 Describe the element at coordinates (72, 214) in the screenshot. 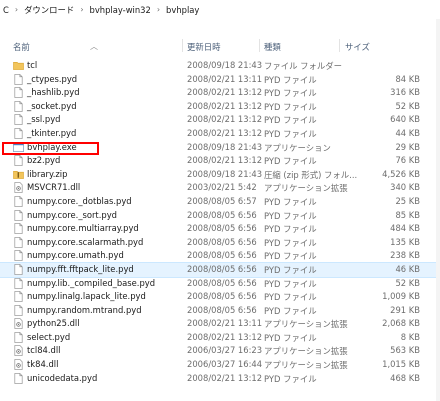

I see `file-name: numpy.core._sort.pyd` at that location.